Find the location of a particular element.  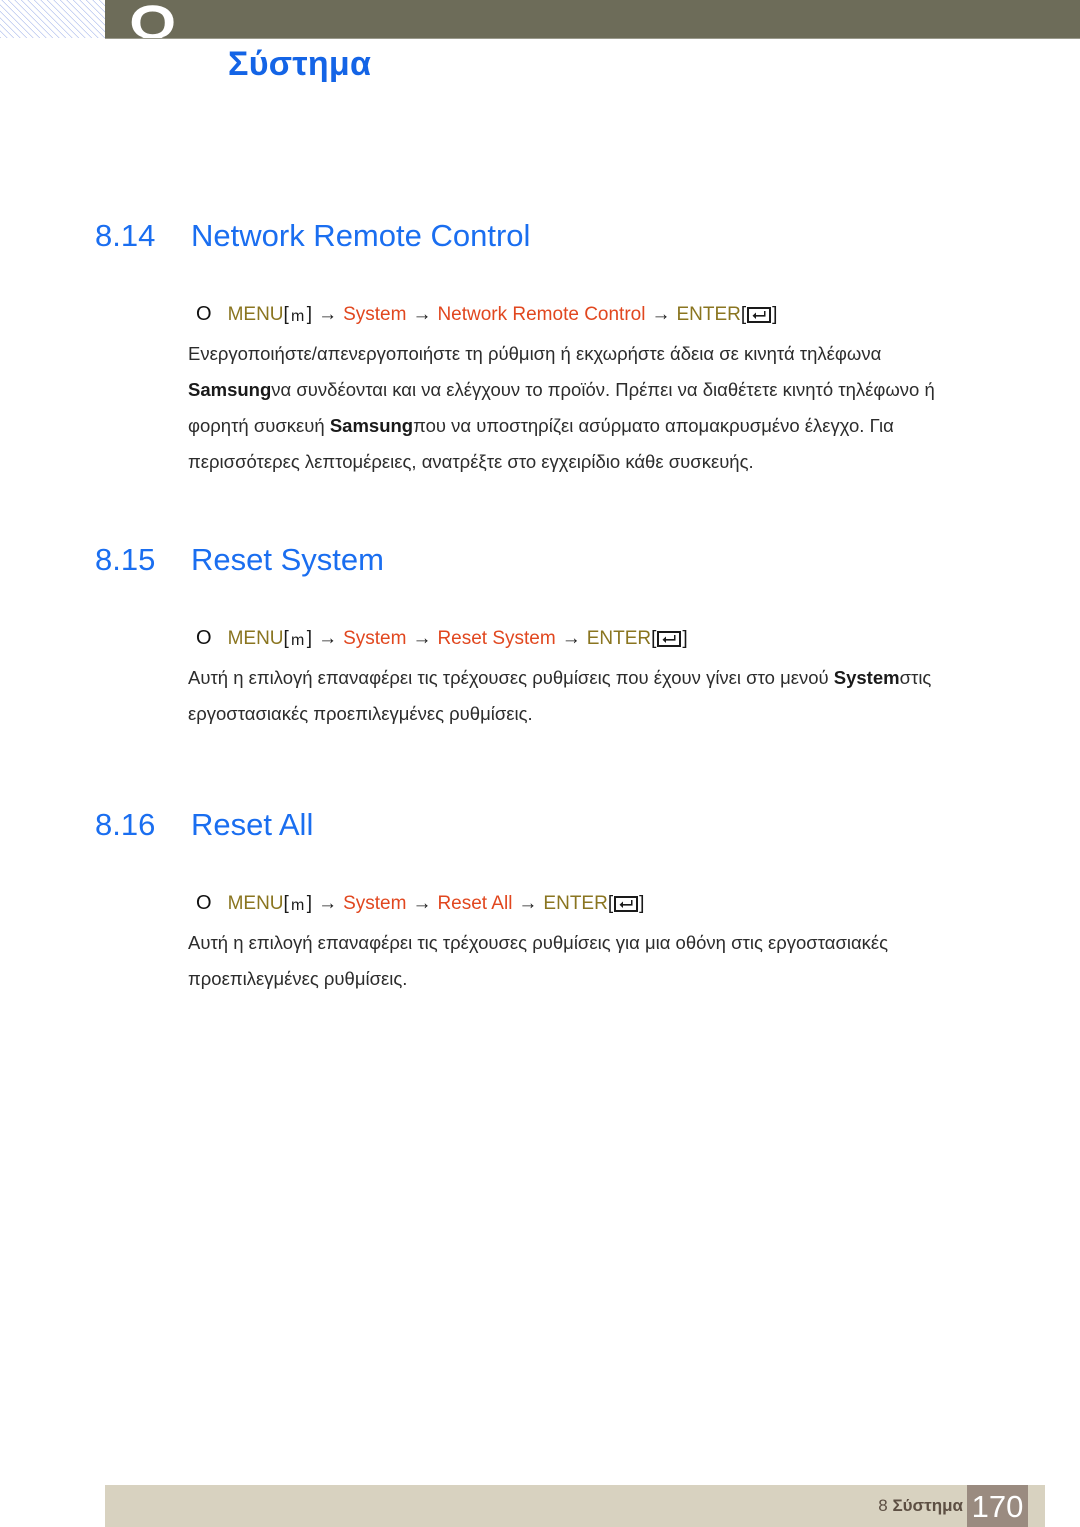

page-number: 170 is located at coordinates (997, 1506).